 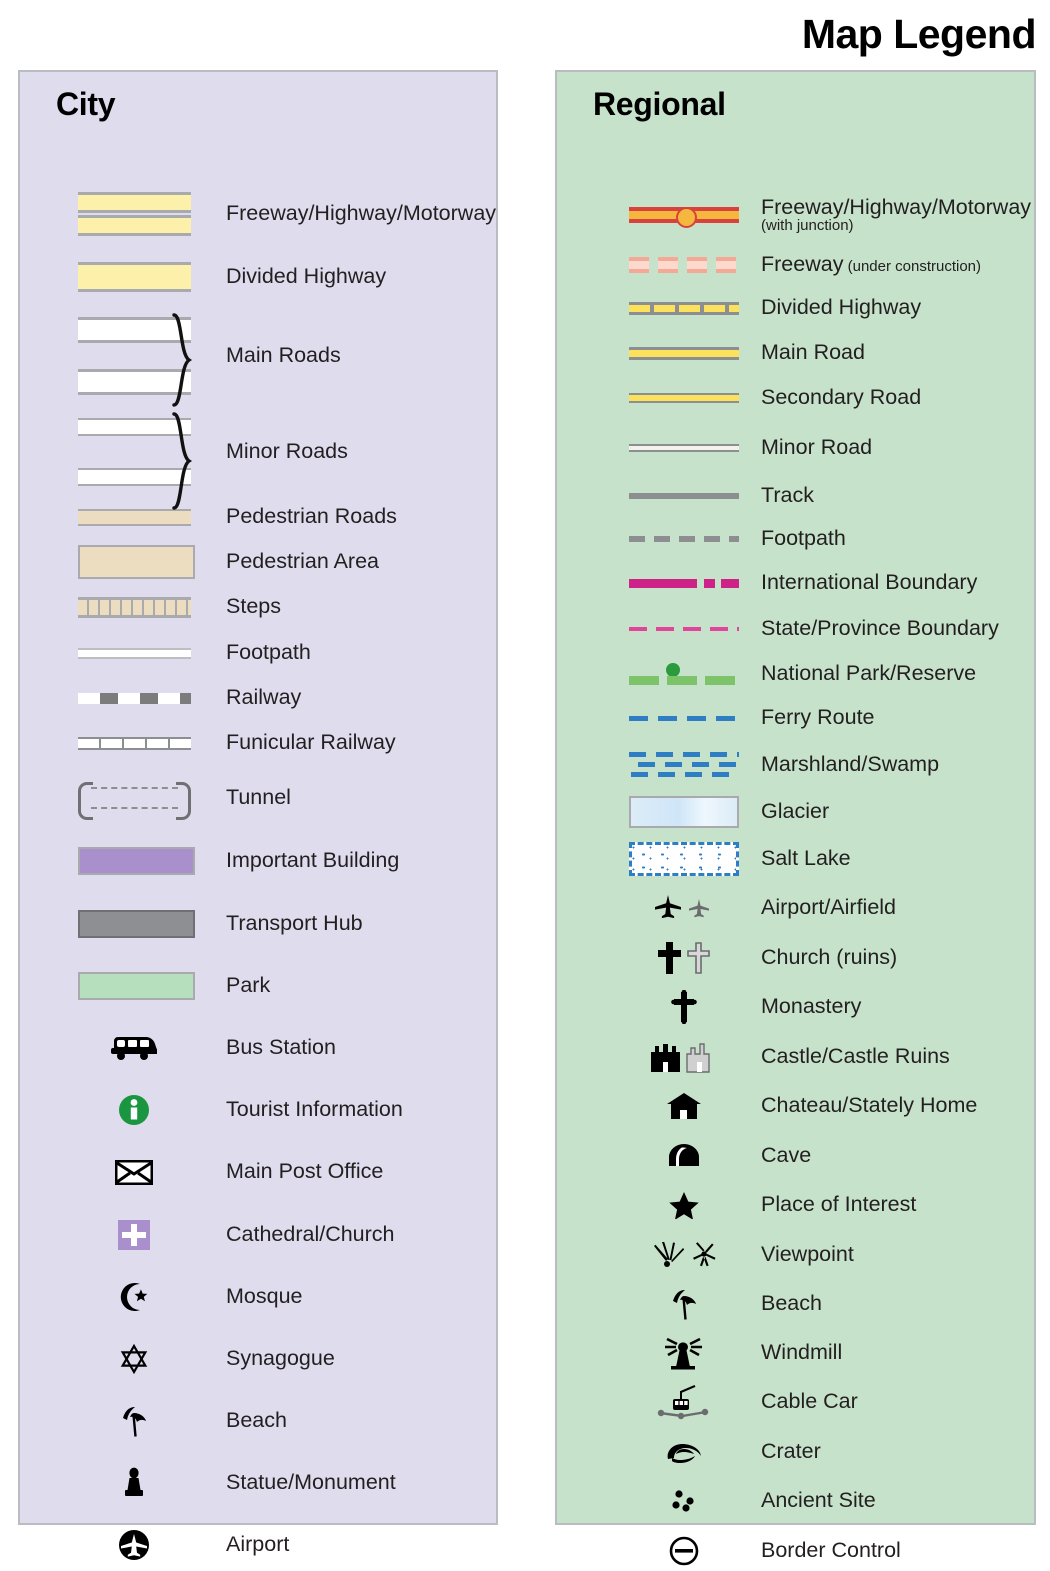 I want to click on pedestrian-area-block, so click(x=134, y=562).